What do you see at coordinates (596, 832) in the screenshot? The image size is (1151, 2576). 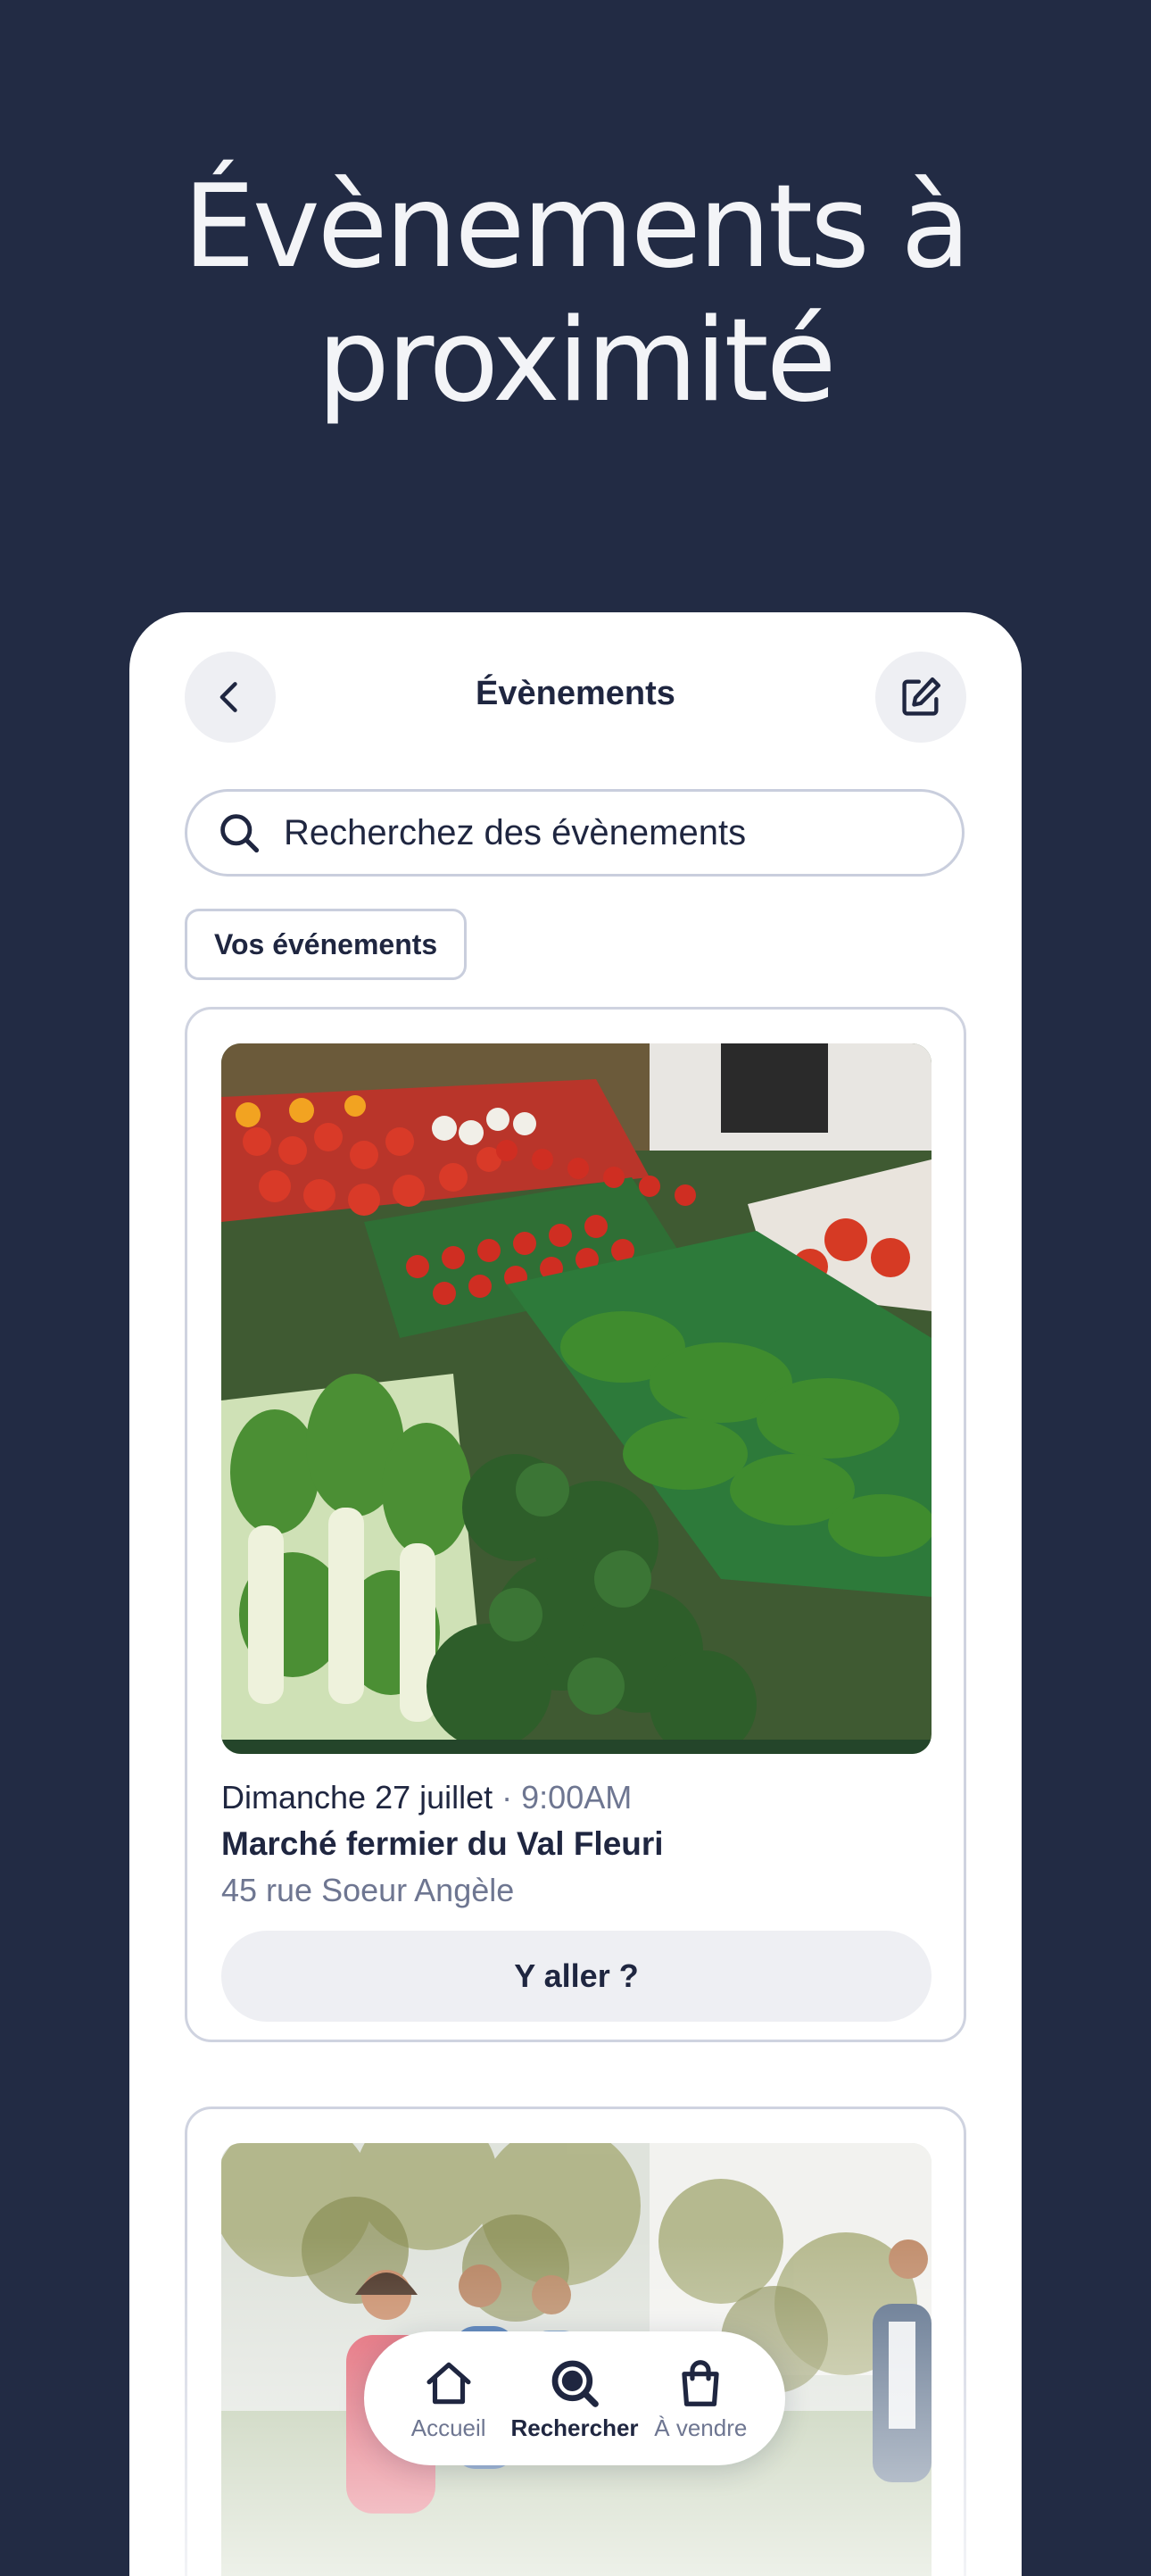 I see `search-input` at bounding box center [596, 832].